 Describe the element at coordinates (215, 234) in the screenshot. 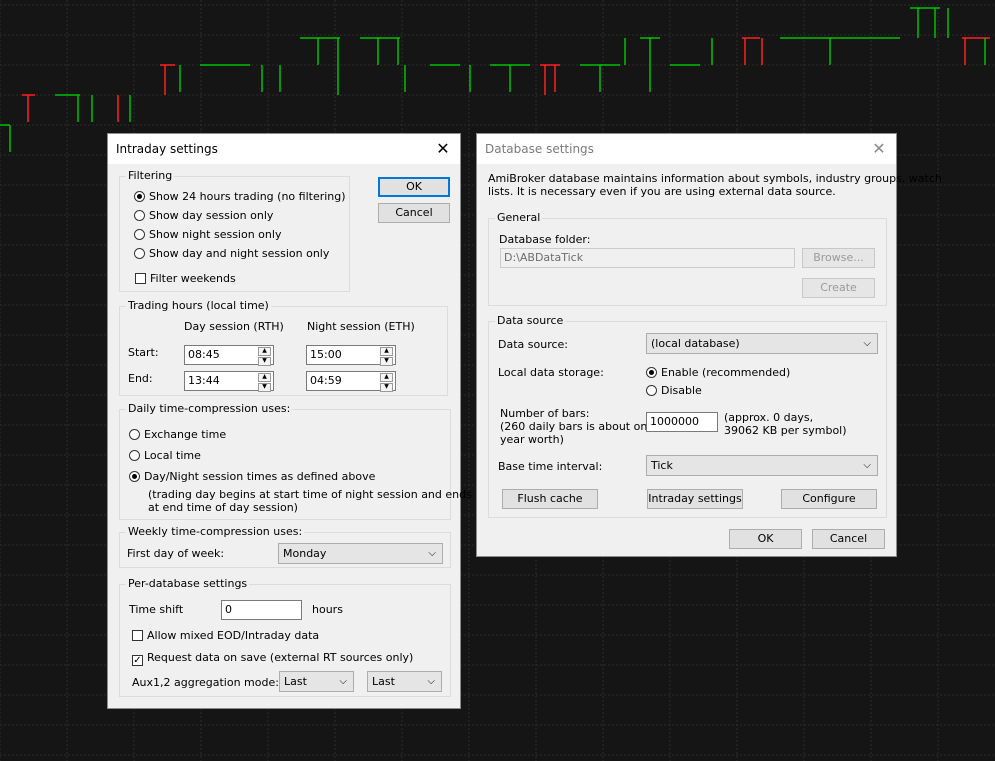

I see `filtering-radio-label: Show night session only` at that location.